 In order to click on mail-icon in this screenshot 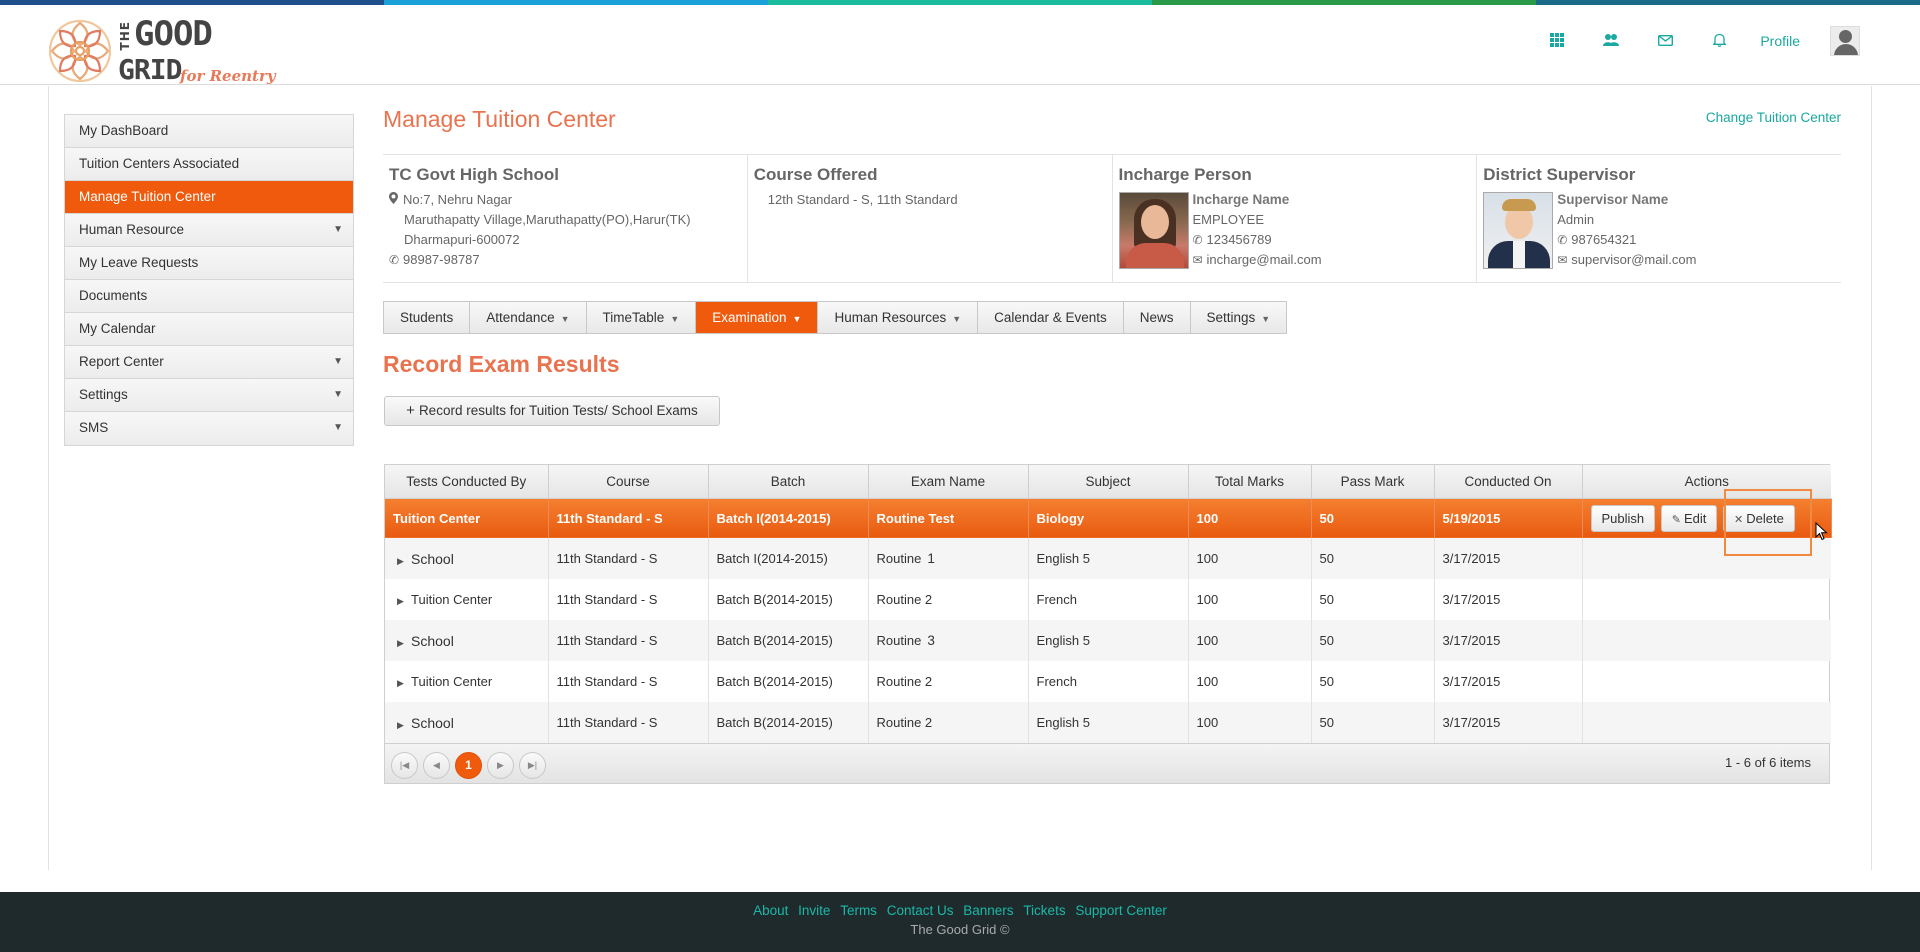, I will do `click(1665, 41)`.